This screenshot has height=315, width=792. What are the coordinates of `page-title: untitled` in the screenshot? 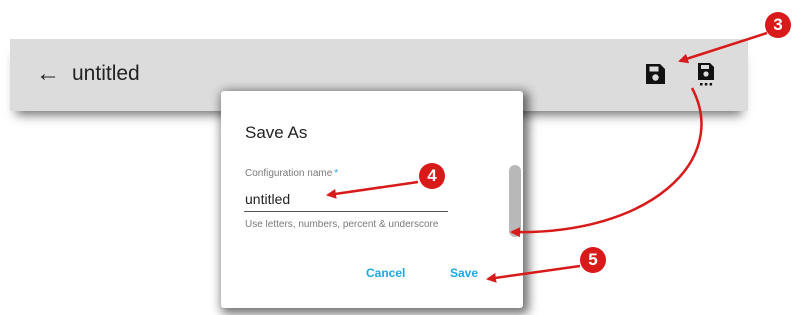 It's located at (106, 73).